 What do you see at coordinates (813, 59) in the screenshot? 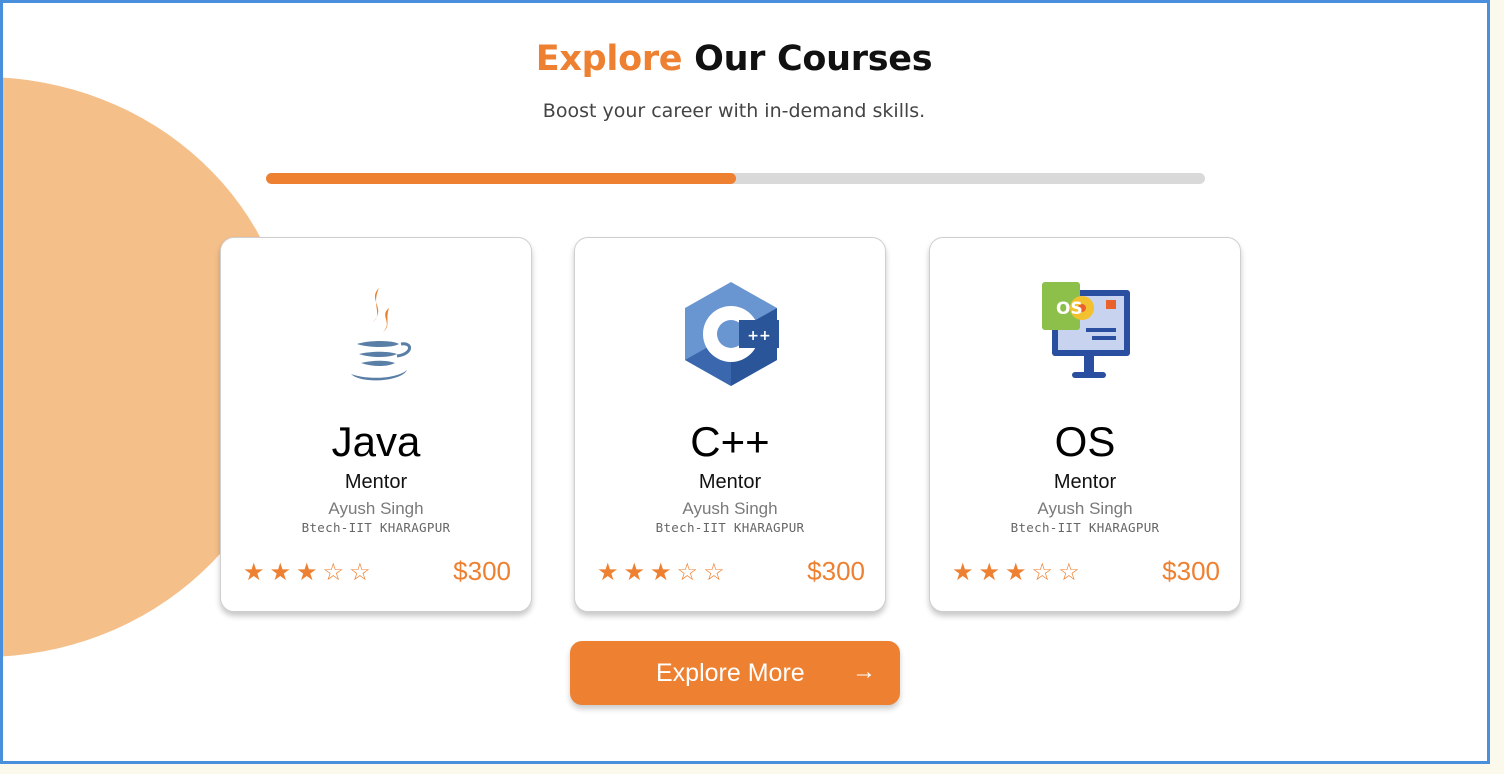
I see `heading-rest: Our Courses` at bounding box center [813, 59].